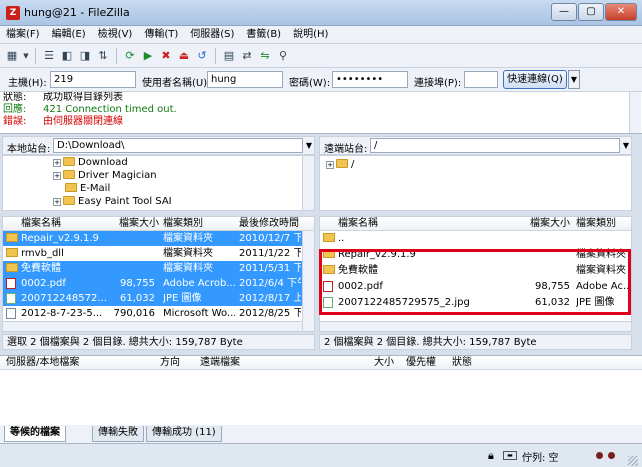  I want to click on disconnect-icon: ⏏, so click(184, 56).